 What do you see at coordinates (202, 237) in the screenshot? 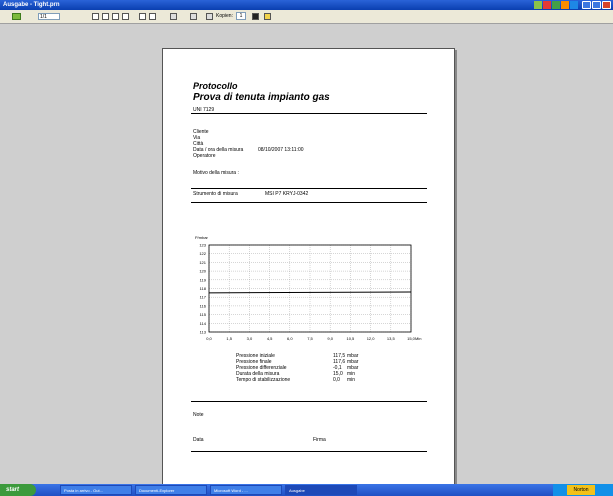
I see `y-axis-label: P/mbar` at bounding box center [202, 237].